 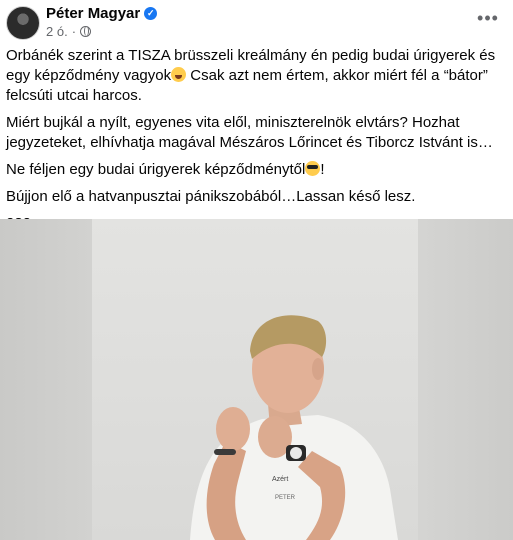 I want to click on shirt-print-line2: PETER, so click(x=285, y=498).